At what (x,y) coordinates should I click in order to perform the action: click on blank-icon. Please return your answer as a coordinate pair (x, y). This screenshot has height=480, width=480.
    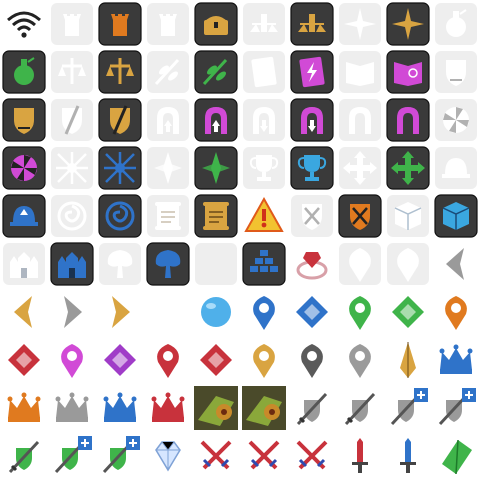
    Looking at the image, I should click on (168, 312).